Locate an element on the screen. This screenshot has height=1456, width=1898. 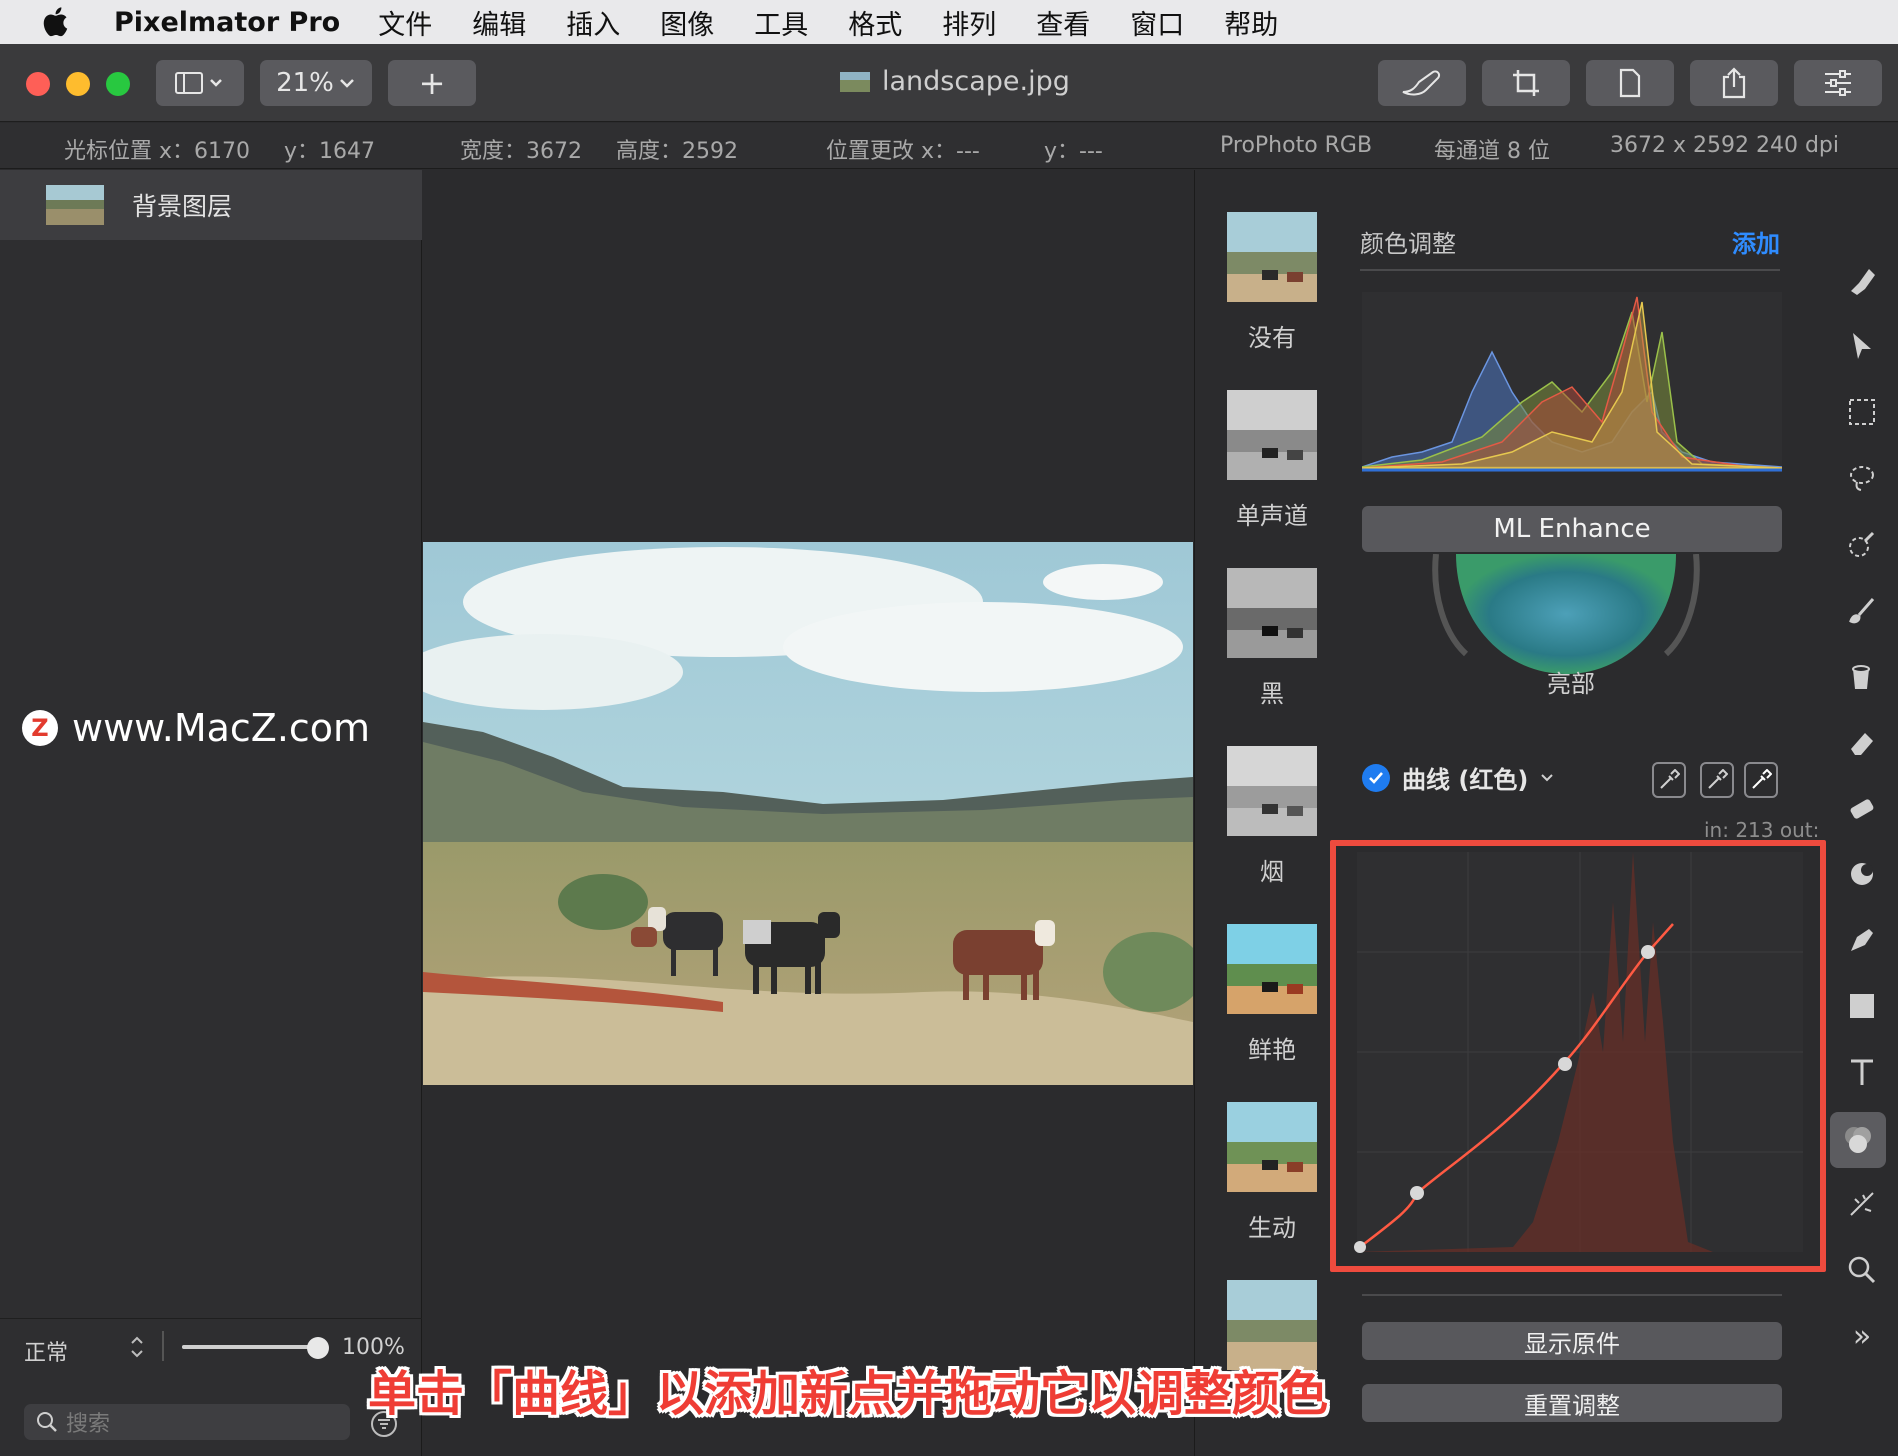
menu-tools: 工具 is located at coordinates (781, 22).